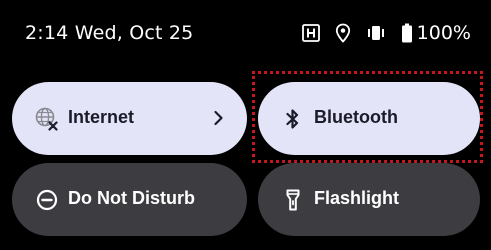  I want to click on globe-icon, so click(47, 119).